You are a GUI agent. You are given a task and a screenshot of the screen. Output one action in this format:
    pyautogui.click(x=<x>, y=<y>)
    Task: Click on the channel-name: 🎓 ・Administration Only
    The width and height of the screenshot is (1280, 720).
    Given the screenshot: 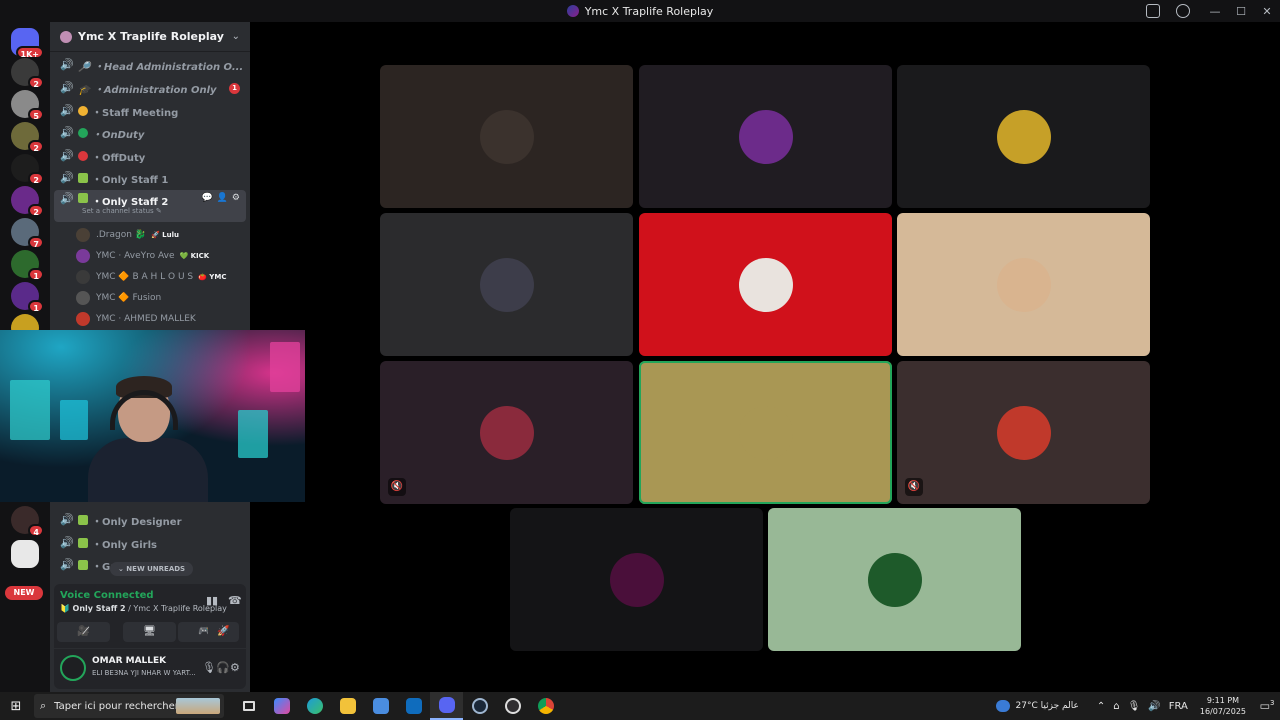 What is the action you would take?
    pyautogui.click(x=147, y=90)
    